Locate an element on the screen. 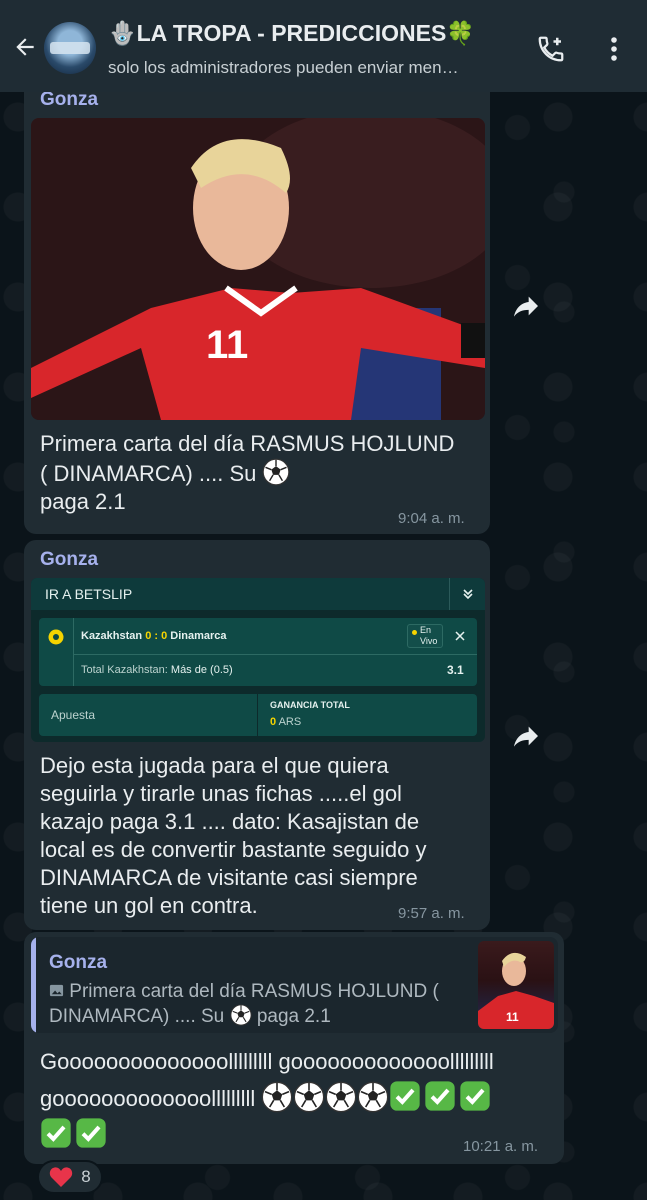  arrow-left-icon is located at coordinates (25, 47).